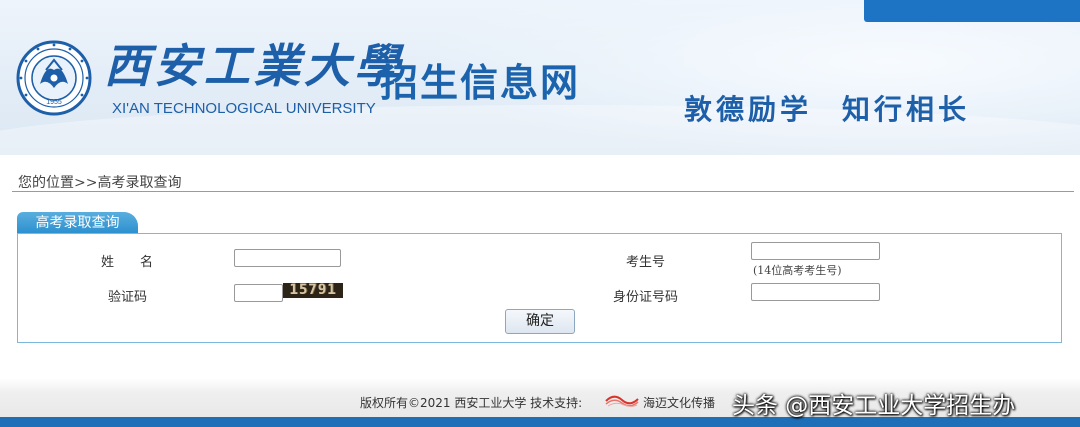 The height and width of the screenshot is (427, 1080). What do you see at coordinates (313, 290) in the screenshot?
I see `captcha-image: 15791` at bounding box center [313, 290].